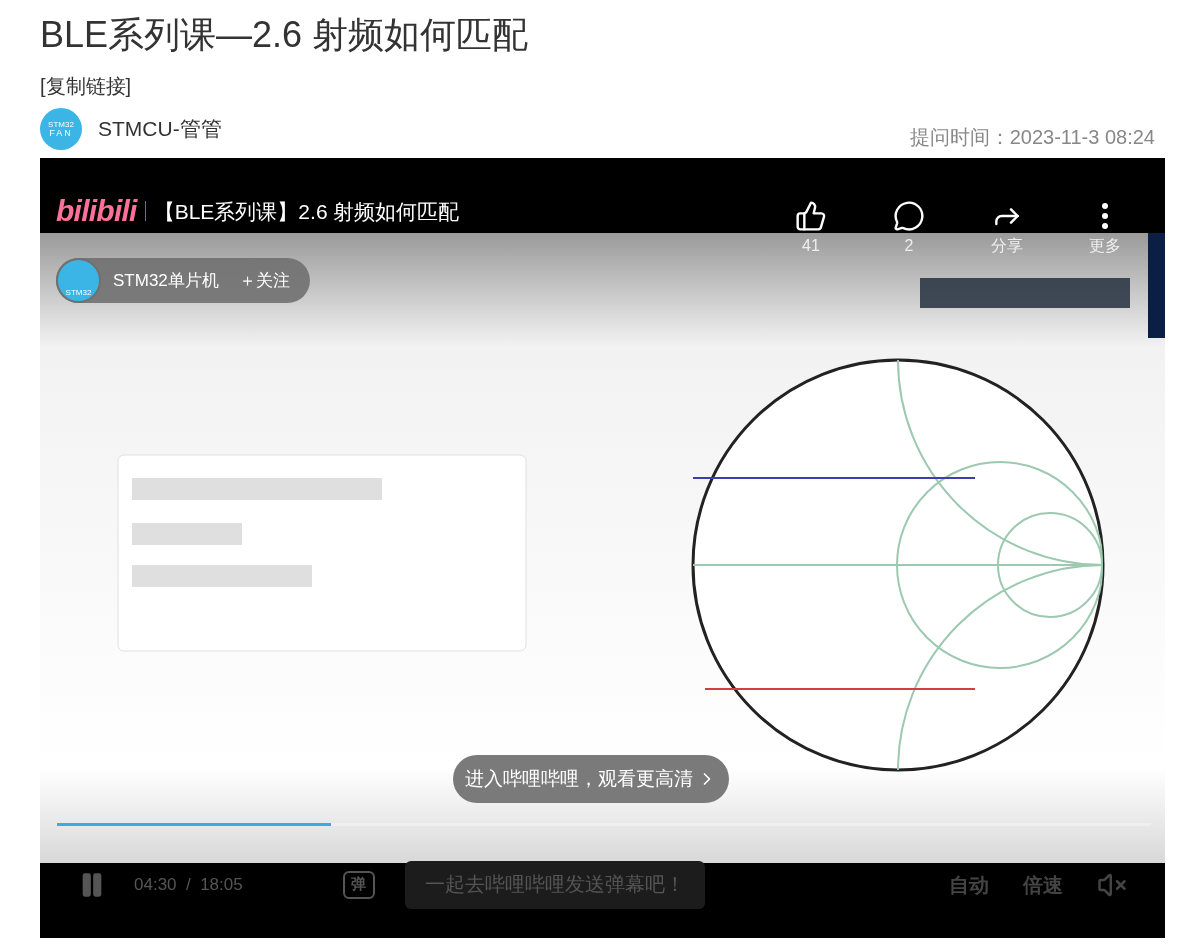 This screenshot has height=949, width=1195. Describe the element at coordinates (969, 884) in the screenshot. I see `player-option-button: 自动` at that location.